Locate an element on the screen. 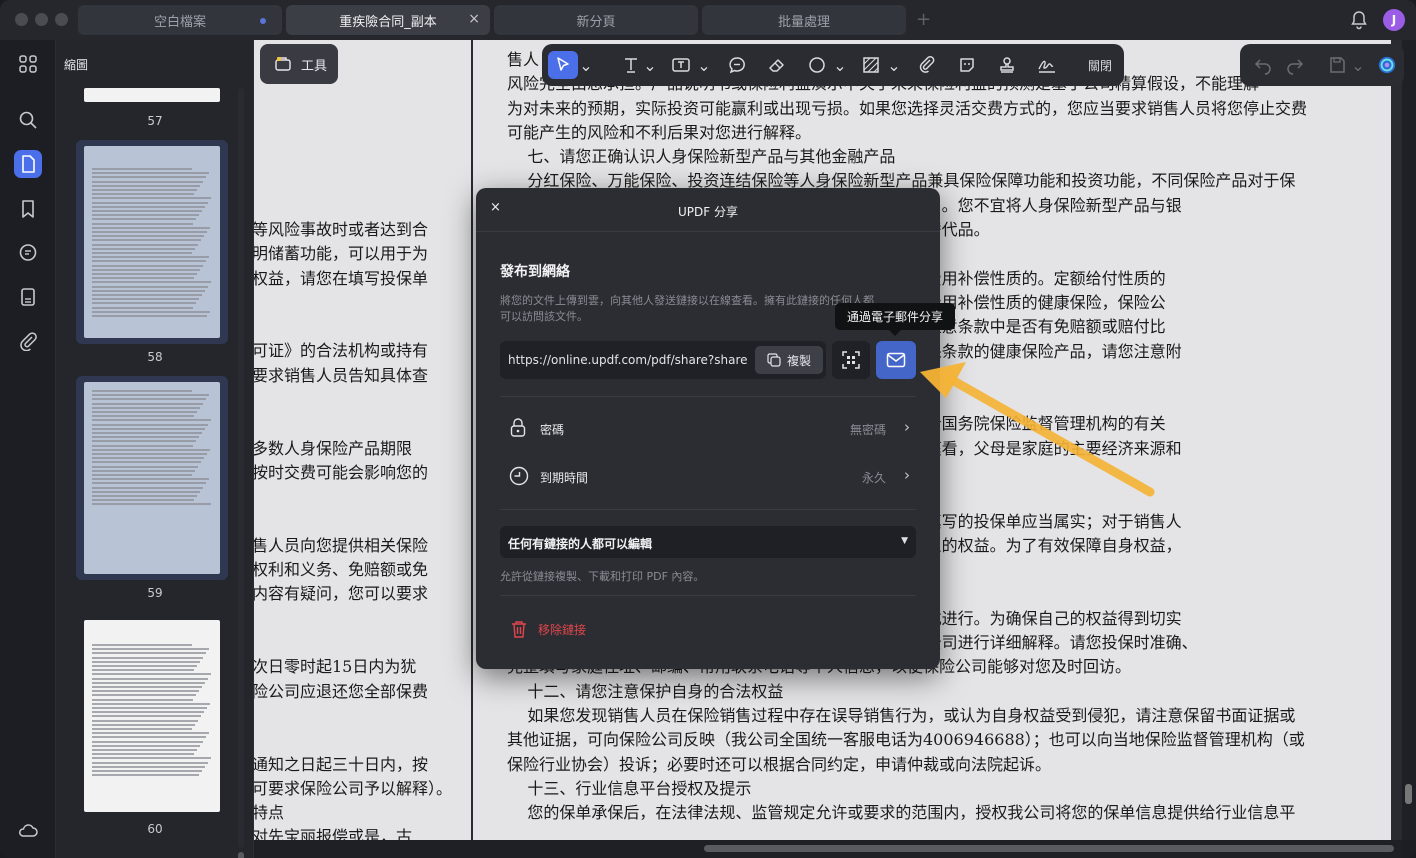  thumbnail-page-number: 59 is located at coordinates (155, 593).